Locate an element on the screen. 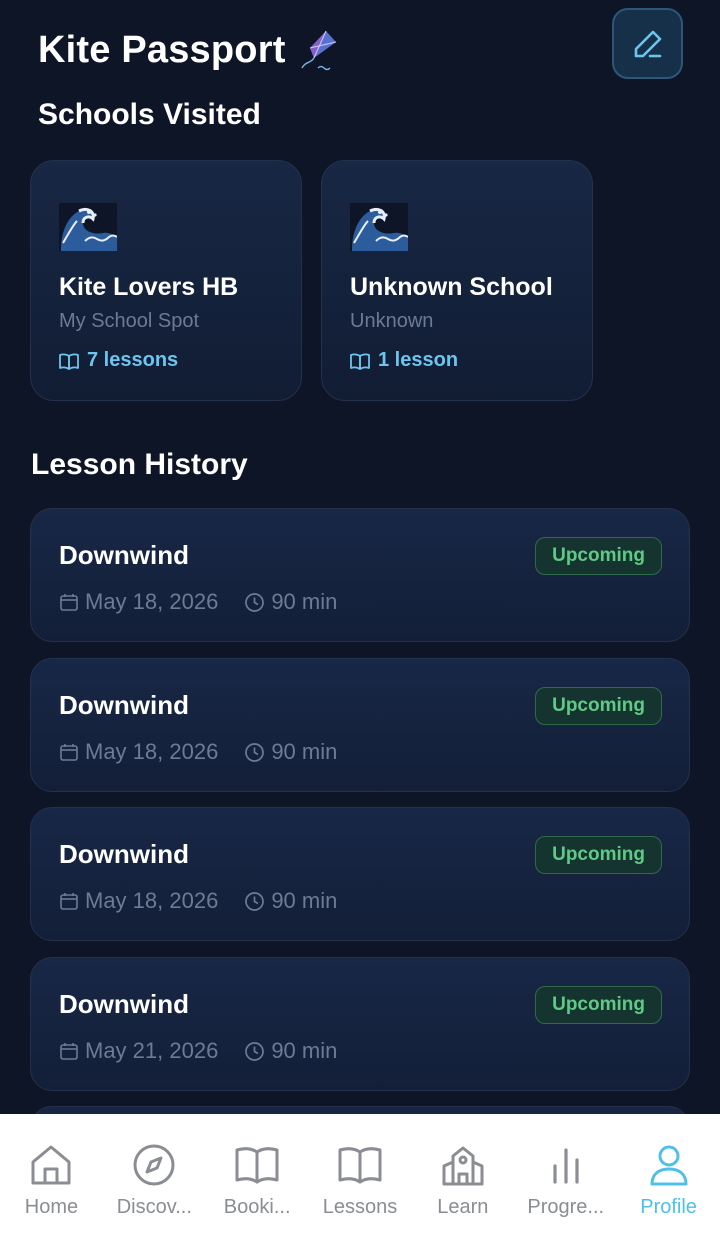 This screenshot has width=720, height=1250. lesson-date: May 21, 2026 is located at coordinates (152, 1050).